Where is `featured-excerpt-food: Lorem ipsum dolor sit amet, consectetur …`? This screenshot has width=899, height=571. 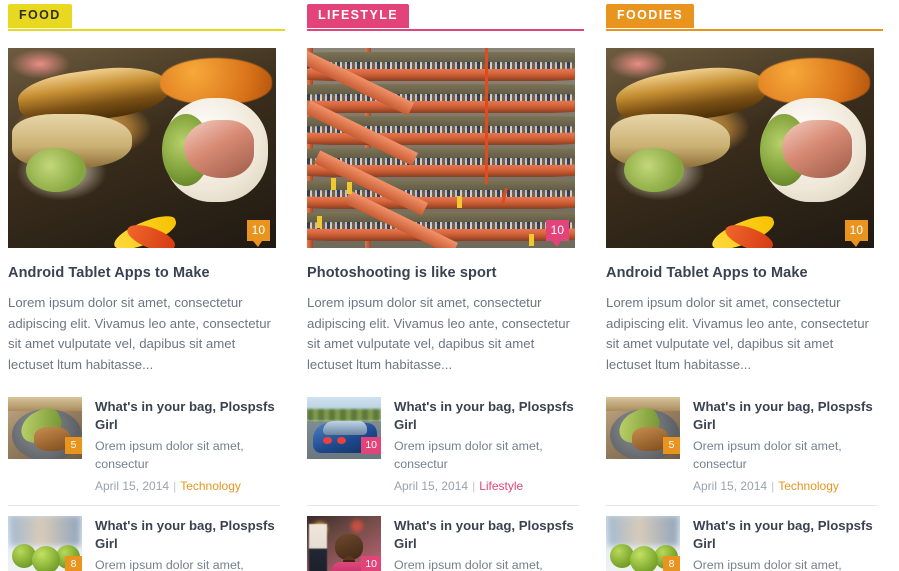
featured-excerpt-food: Lorem ipsum dolor sit amet, consectetur … is located at coordinates (139, 333).